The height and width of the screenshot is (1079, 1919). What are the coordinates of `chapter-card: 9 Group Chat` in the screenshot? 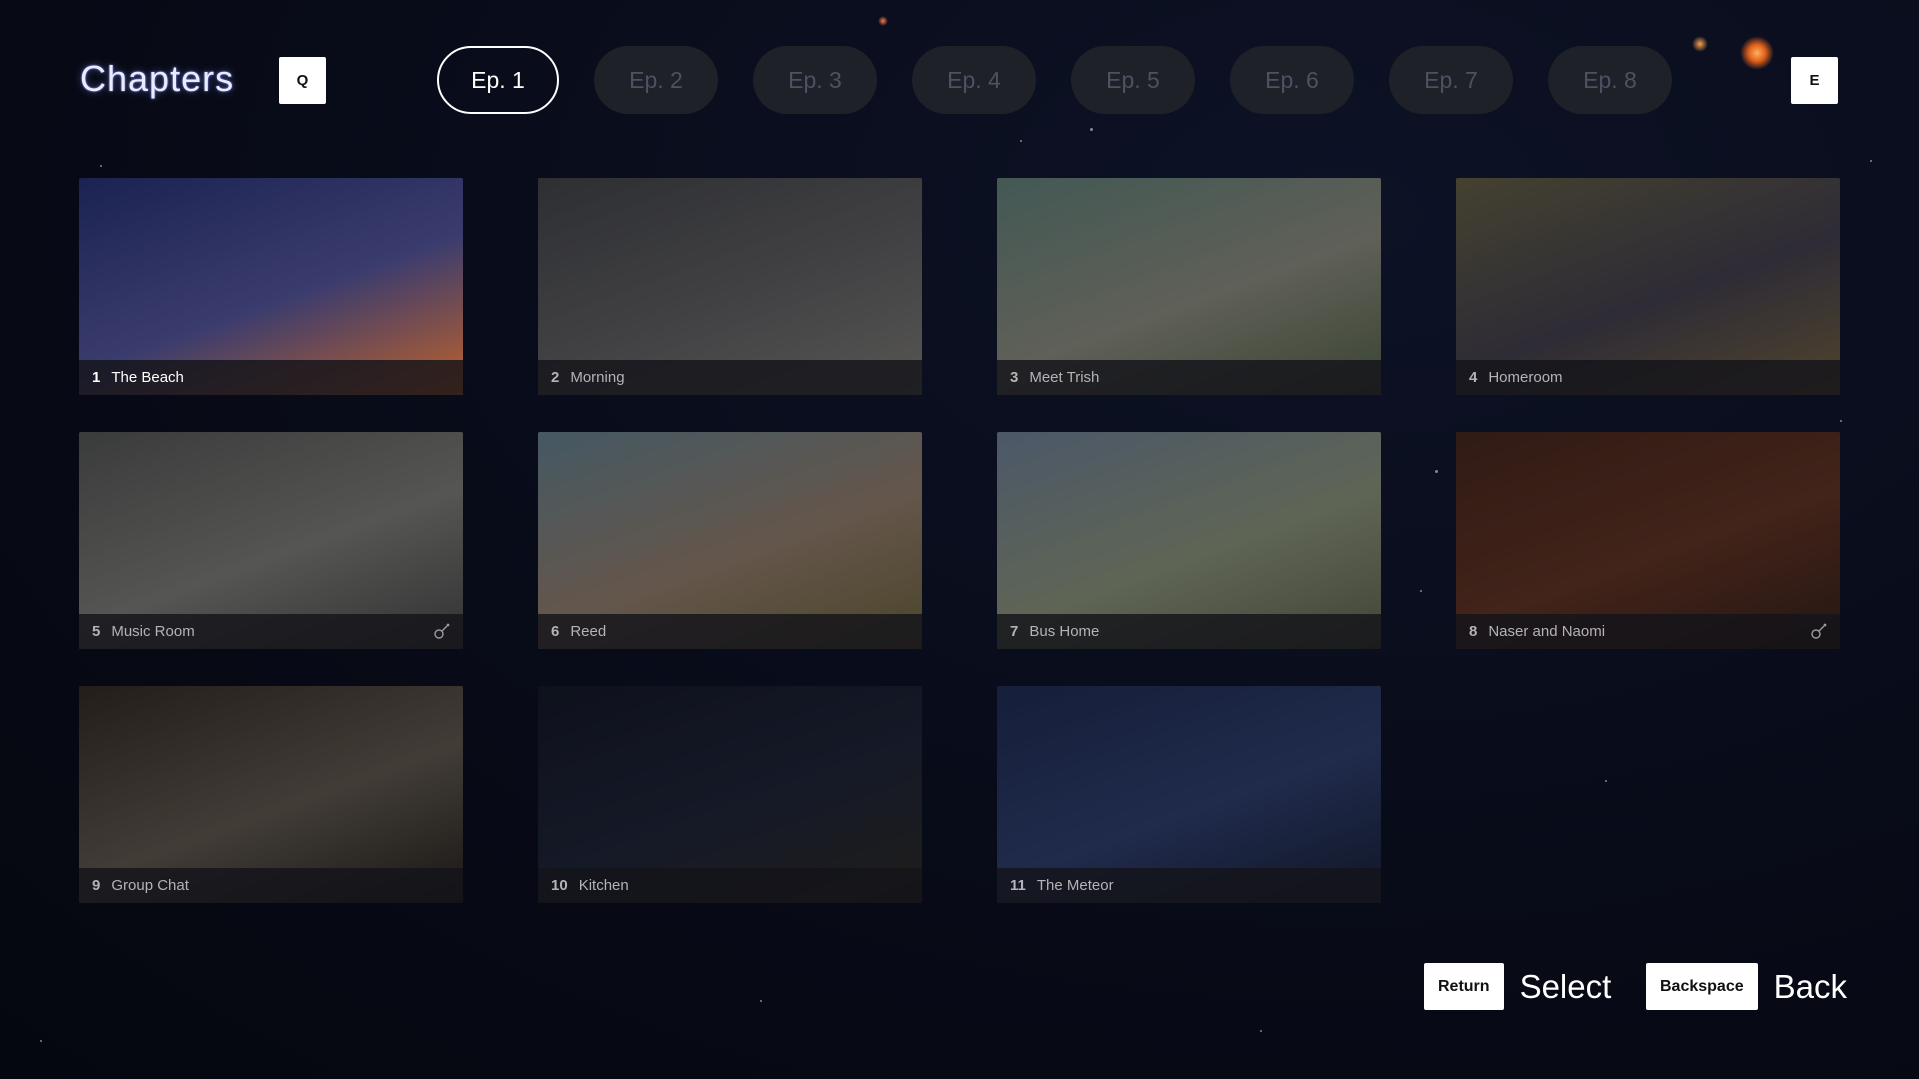 It's located at (271, 794).